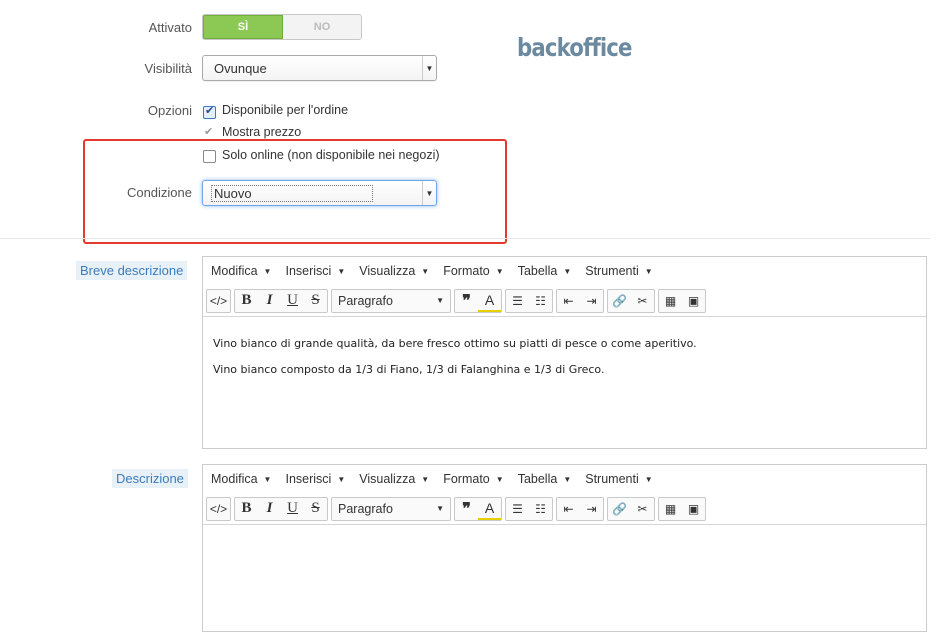  Describe the element at coordinates (243, 27) in the screenshot. I see `toggle-yes-button: SÌ` at that location.